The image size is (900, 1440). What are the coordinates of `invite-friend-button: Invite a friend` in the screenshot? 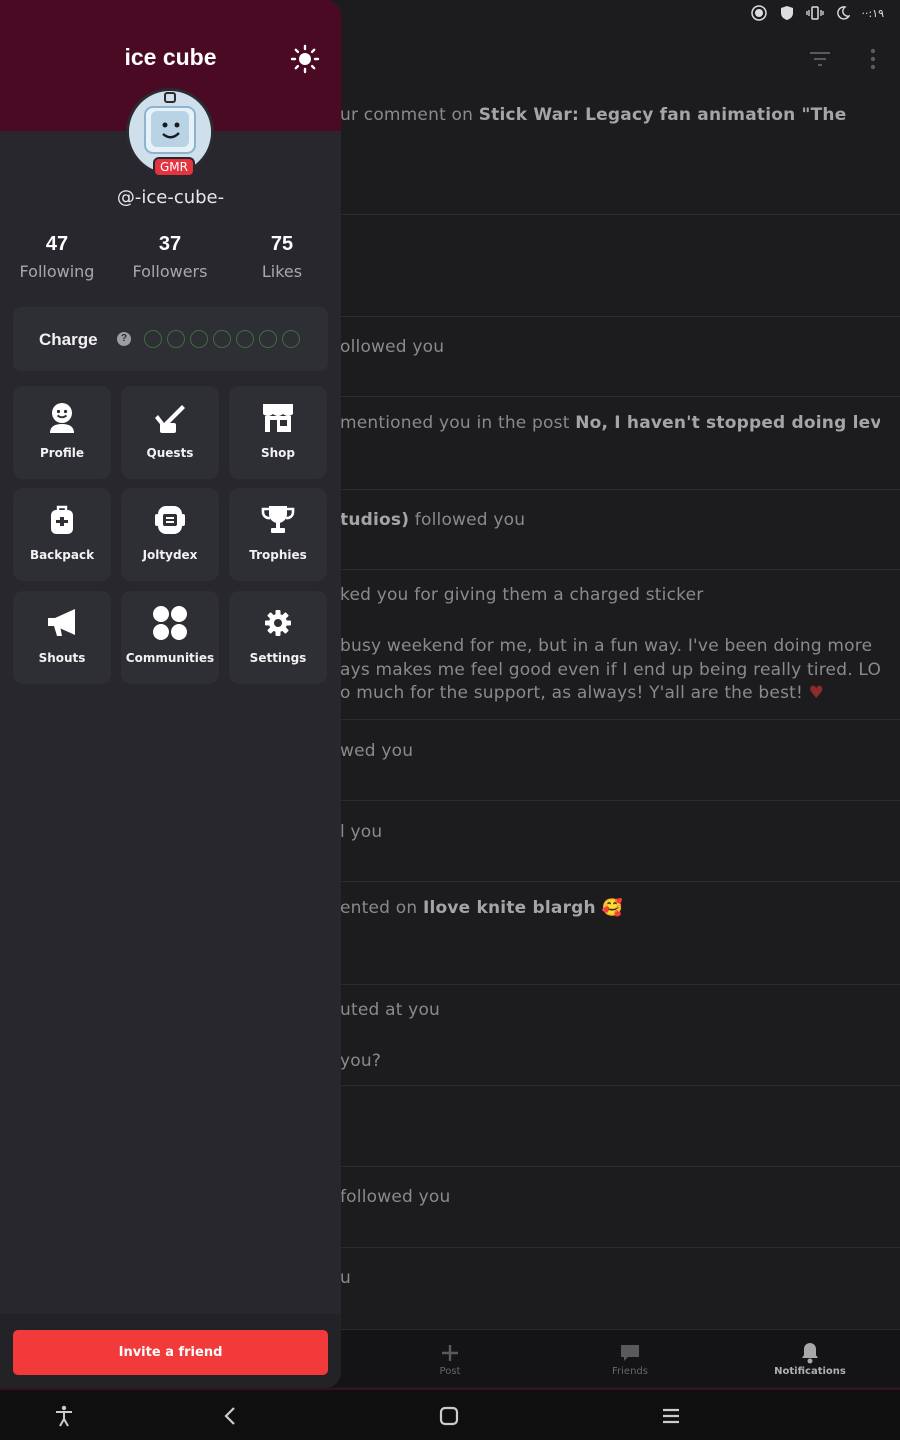 It's located at (170, 1352).